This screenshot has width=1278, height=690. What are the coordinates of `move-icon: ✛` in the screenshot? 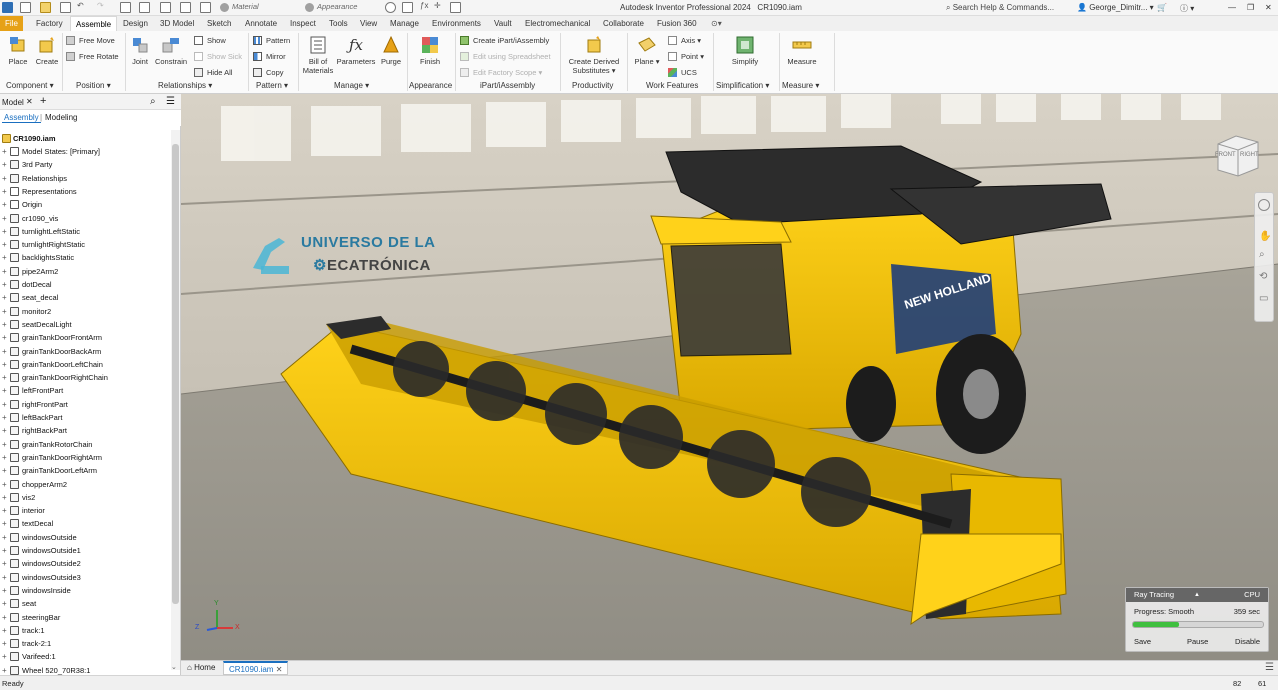 It's located at (437, 5).